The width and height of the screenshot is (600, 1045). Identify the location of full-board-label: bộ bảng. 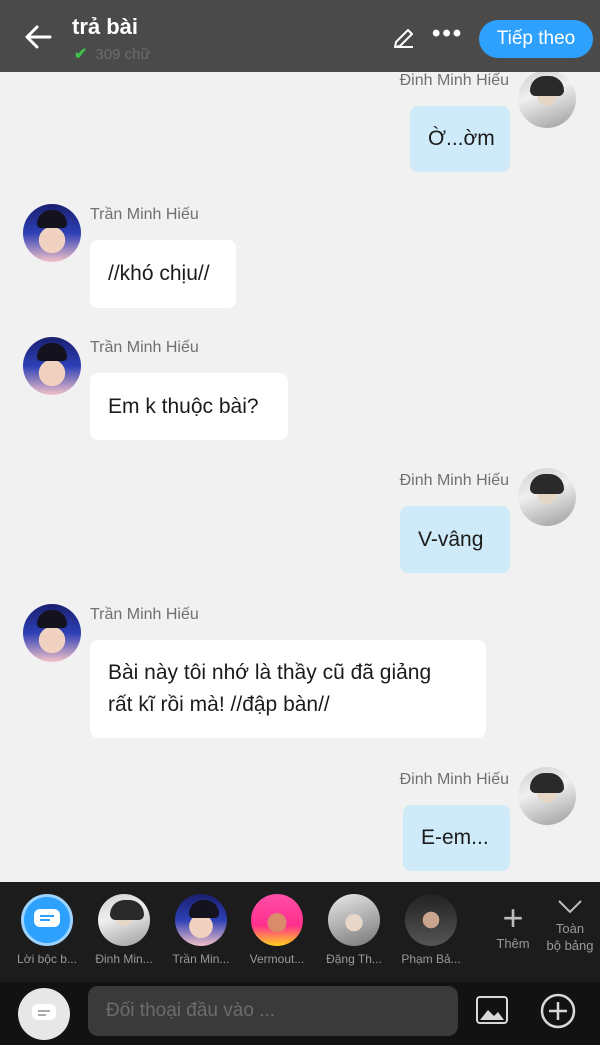
(570, 945).